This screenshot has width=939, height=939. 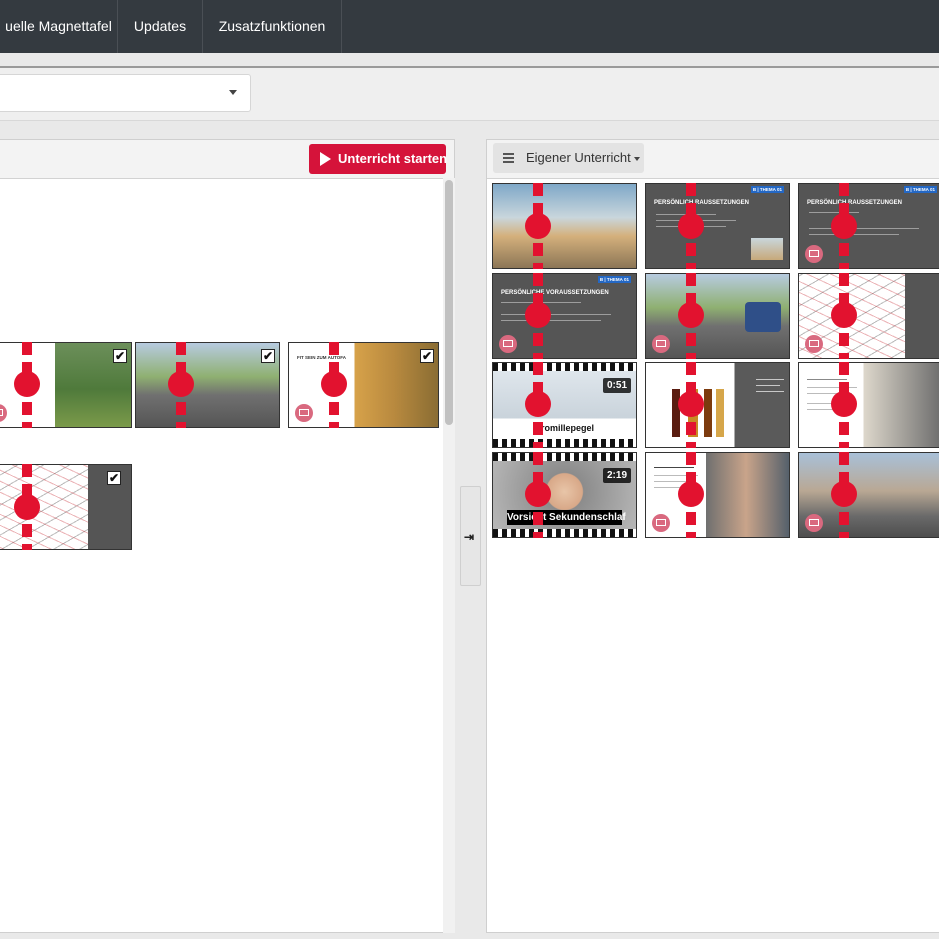 What do you see at coordinates (564, 405) in the screenshot?
I see `video-tile: 0:51 Promillepegel` at bounding box center [564, 405].